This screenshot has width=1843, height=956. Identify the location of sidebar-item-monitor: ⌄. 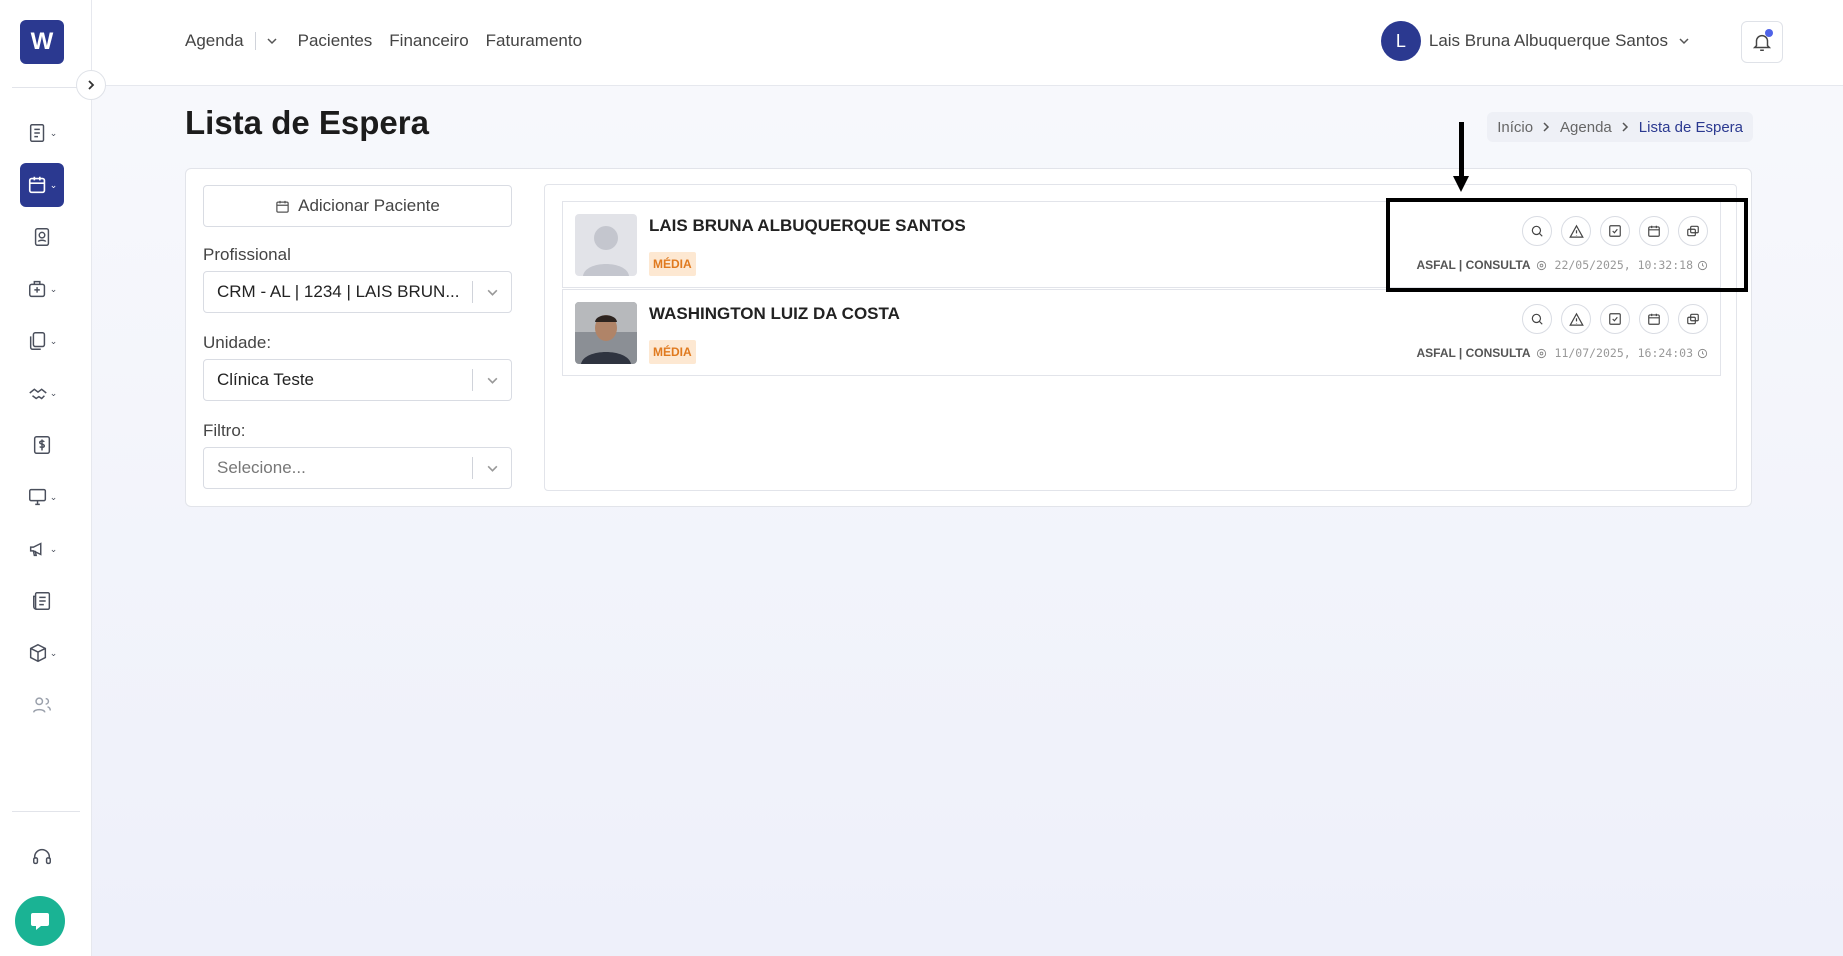
(42, 497).